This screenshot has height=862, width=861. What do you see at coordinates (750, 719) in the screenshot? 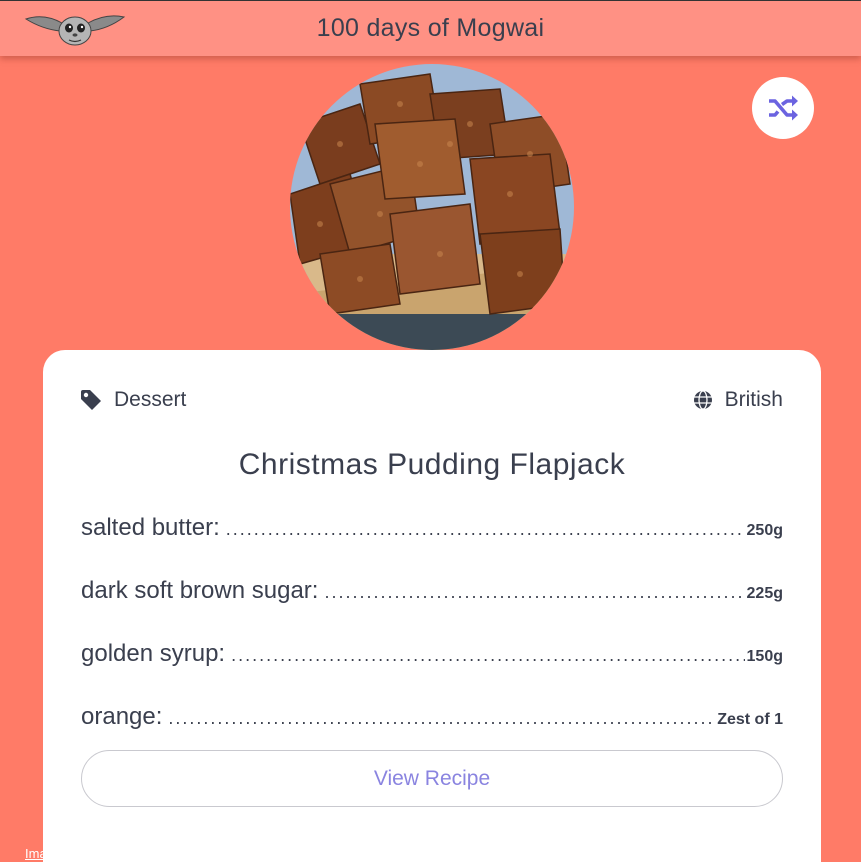
I see `ingredient-quantity: Zest of 1` at bounding box center [750, 719].